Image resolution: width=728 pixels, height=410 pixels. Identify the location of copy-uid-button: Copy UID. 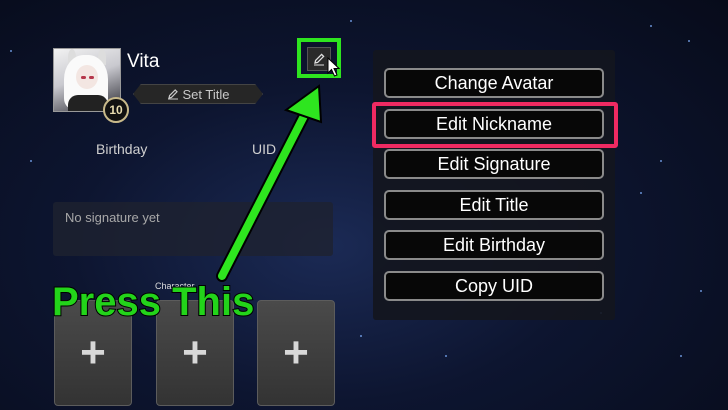
(494, 286).